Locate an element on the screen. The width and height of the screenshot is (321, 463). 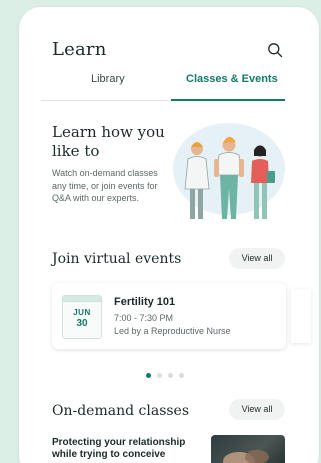
people-illustration is located at coordinates (229, 171).